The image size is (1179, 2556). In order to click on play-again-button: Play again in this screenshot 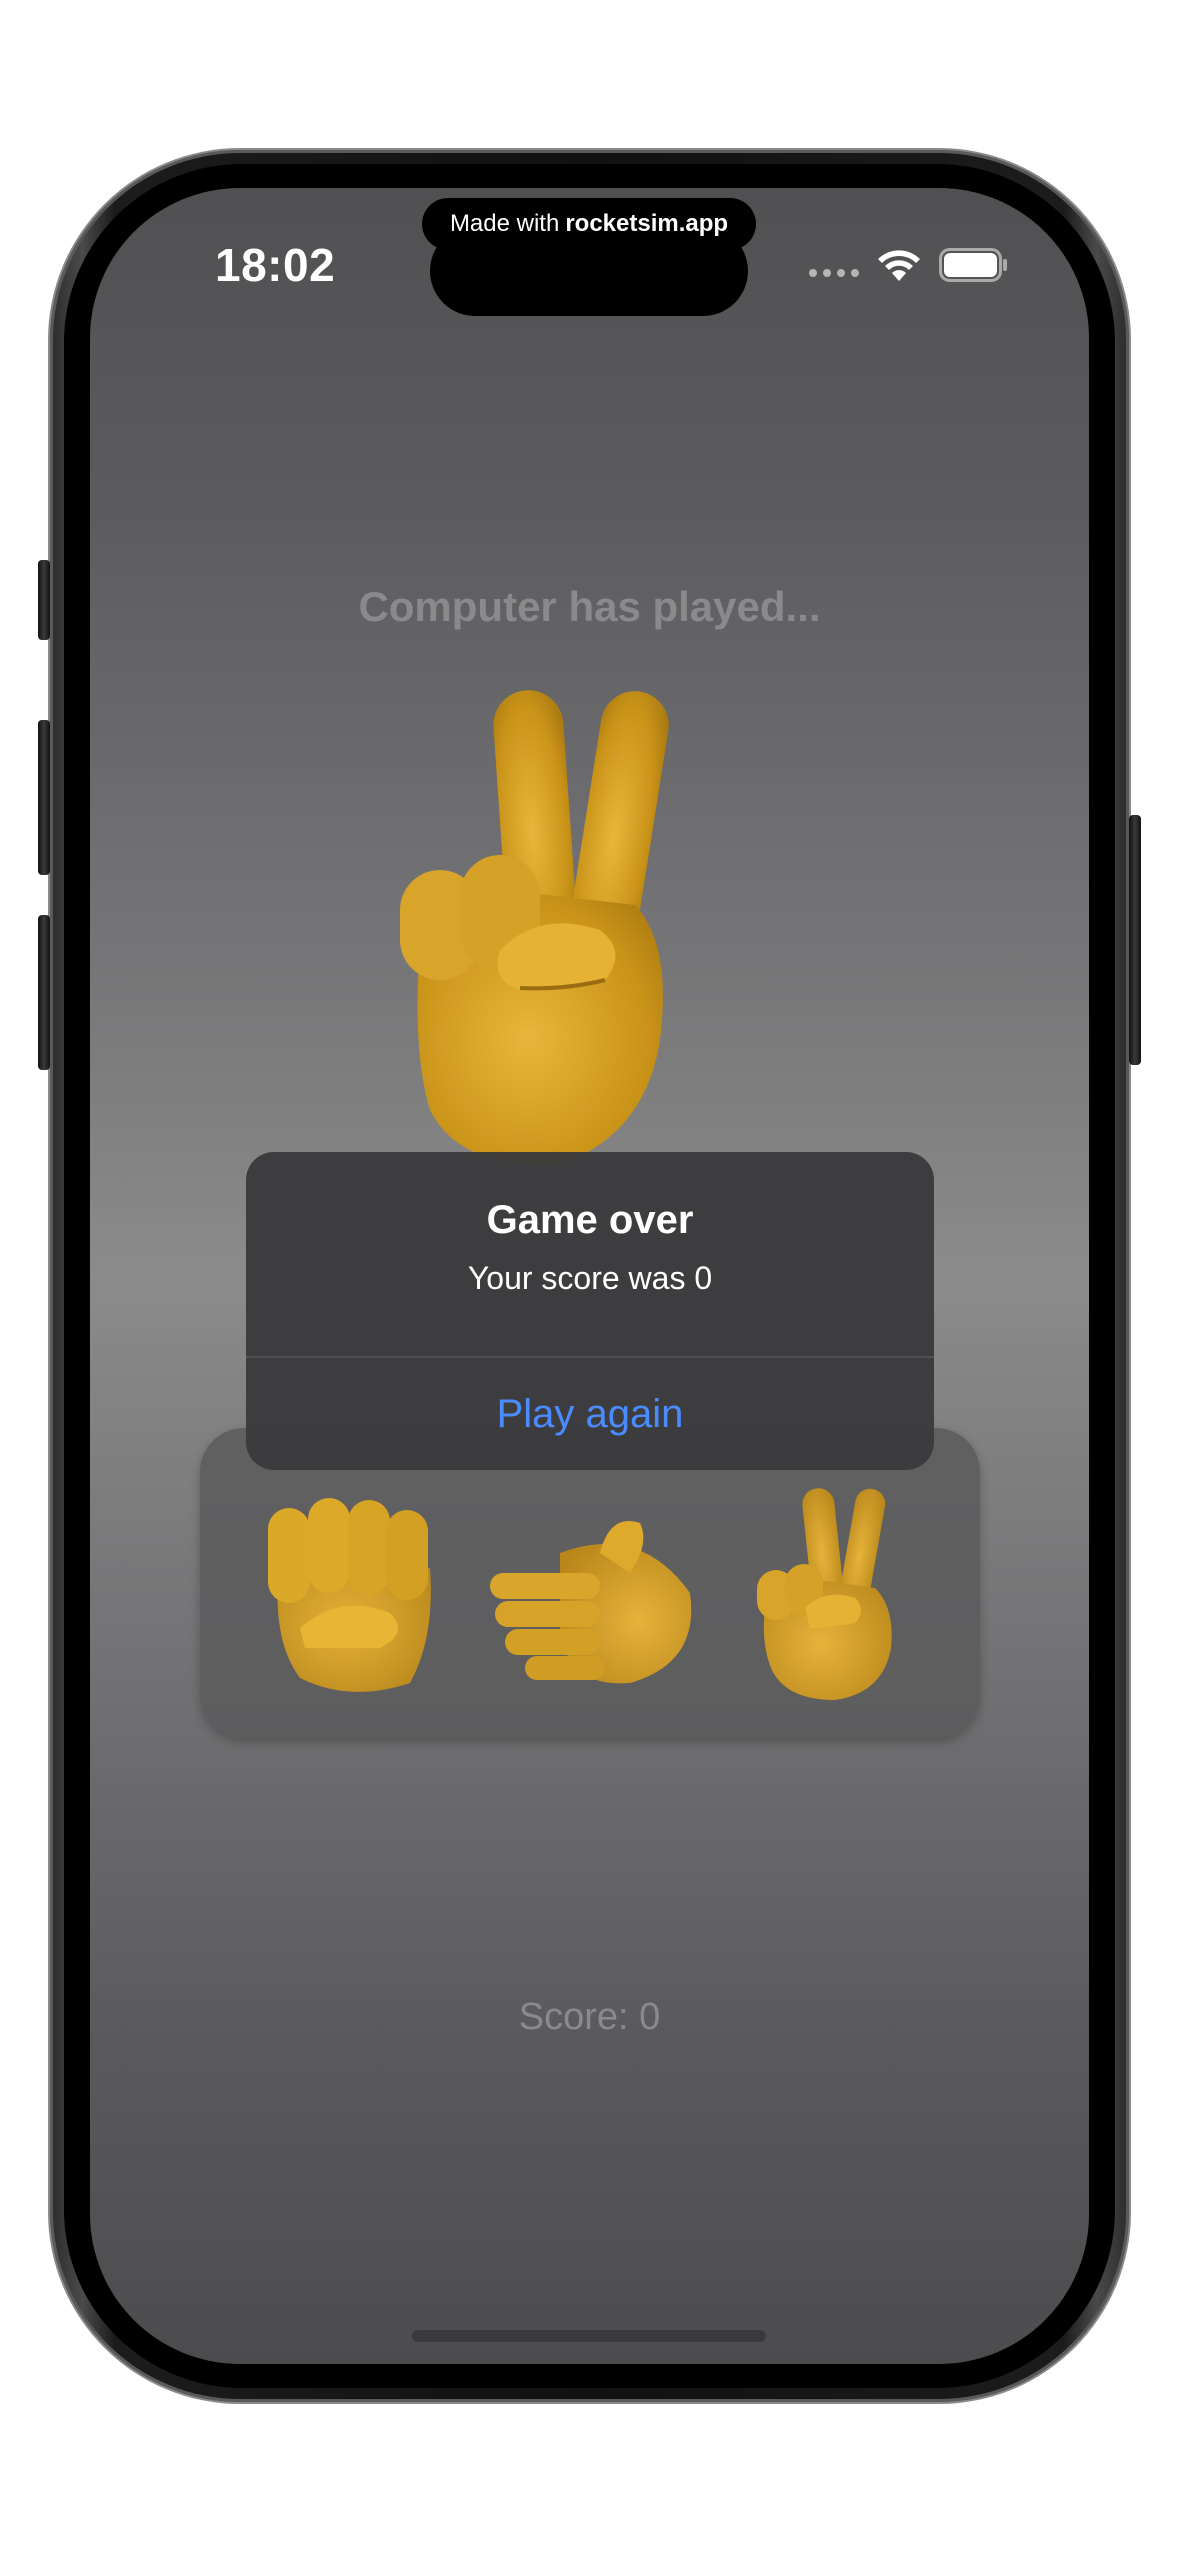, I will do `click(590, 1414)`.